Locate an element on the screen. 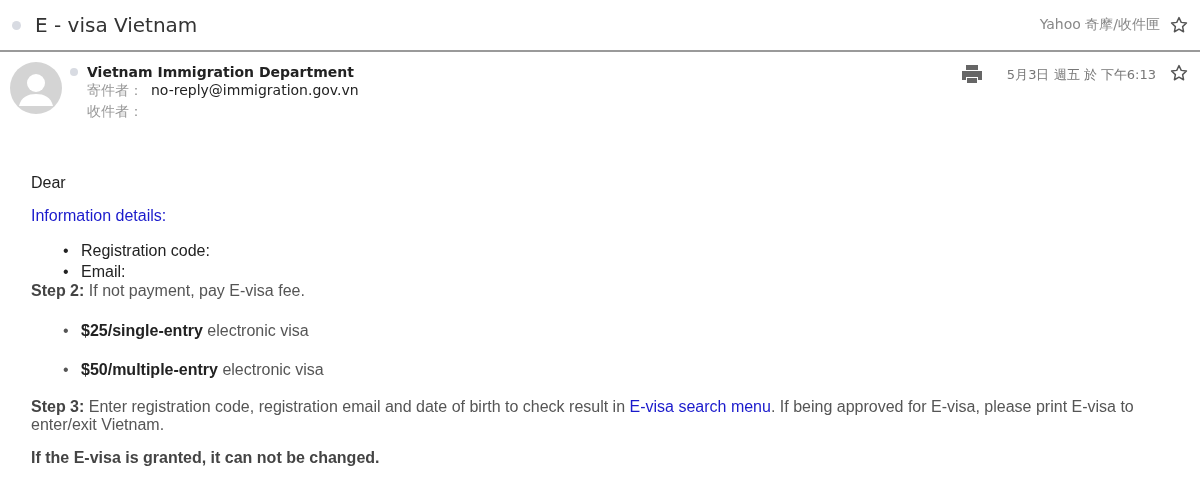 The height and width of the screenshot is (496, 1200). section-heading: Information details: is located at coordinates (99, 216).